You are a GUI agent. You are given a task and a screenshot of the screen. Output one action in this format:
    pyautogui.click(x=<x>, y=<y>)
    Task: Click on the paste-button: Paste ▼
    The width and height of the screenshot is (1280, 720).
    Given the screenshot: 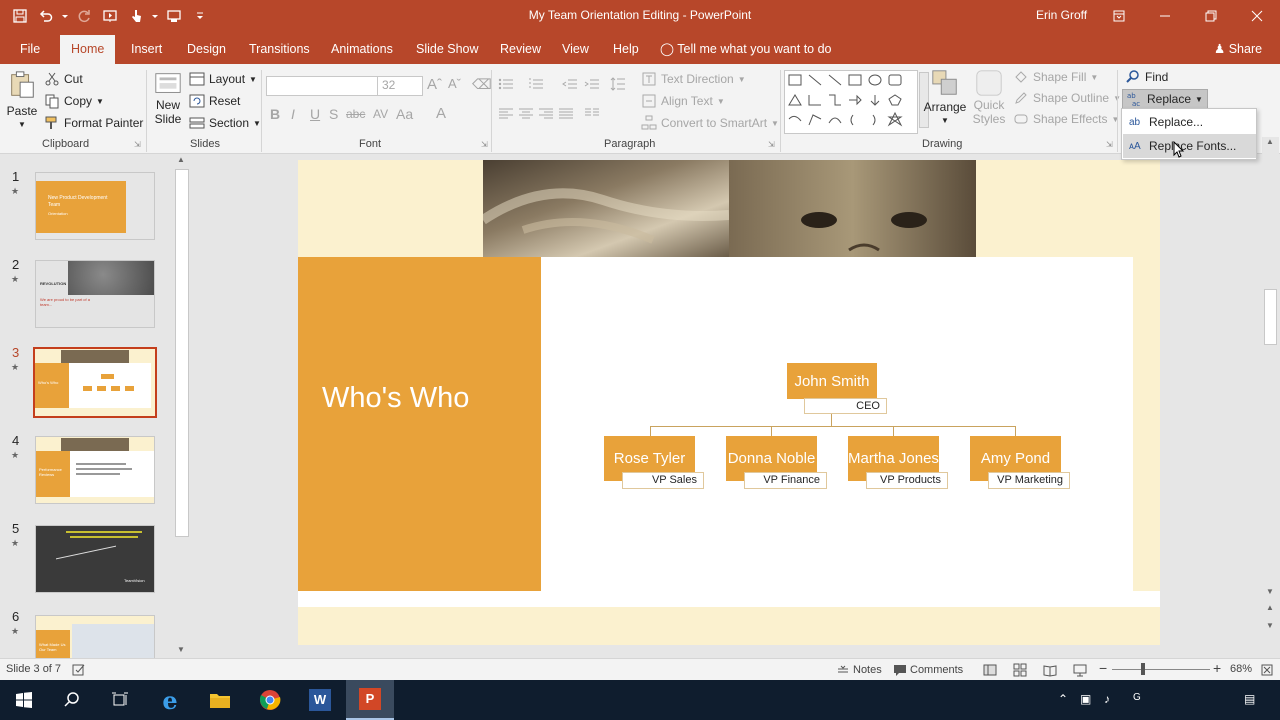 What is the action you would take?
    pyautogui.click(x=22, y=98)
    